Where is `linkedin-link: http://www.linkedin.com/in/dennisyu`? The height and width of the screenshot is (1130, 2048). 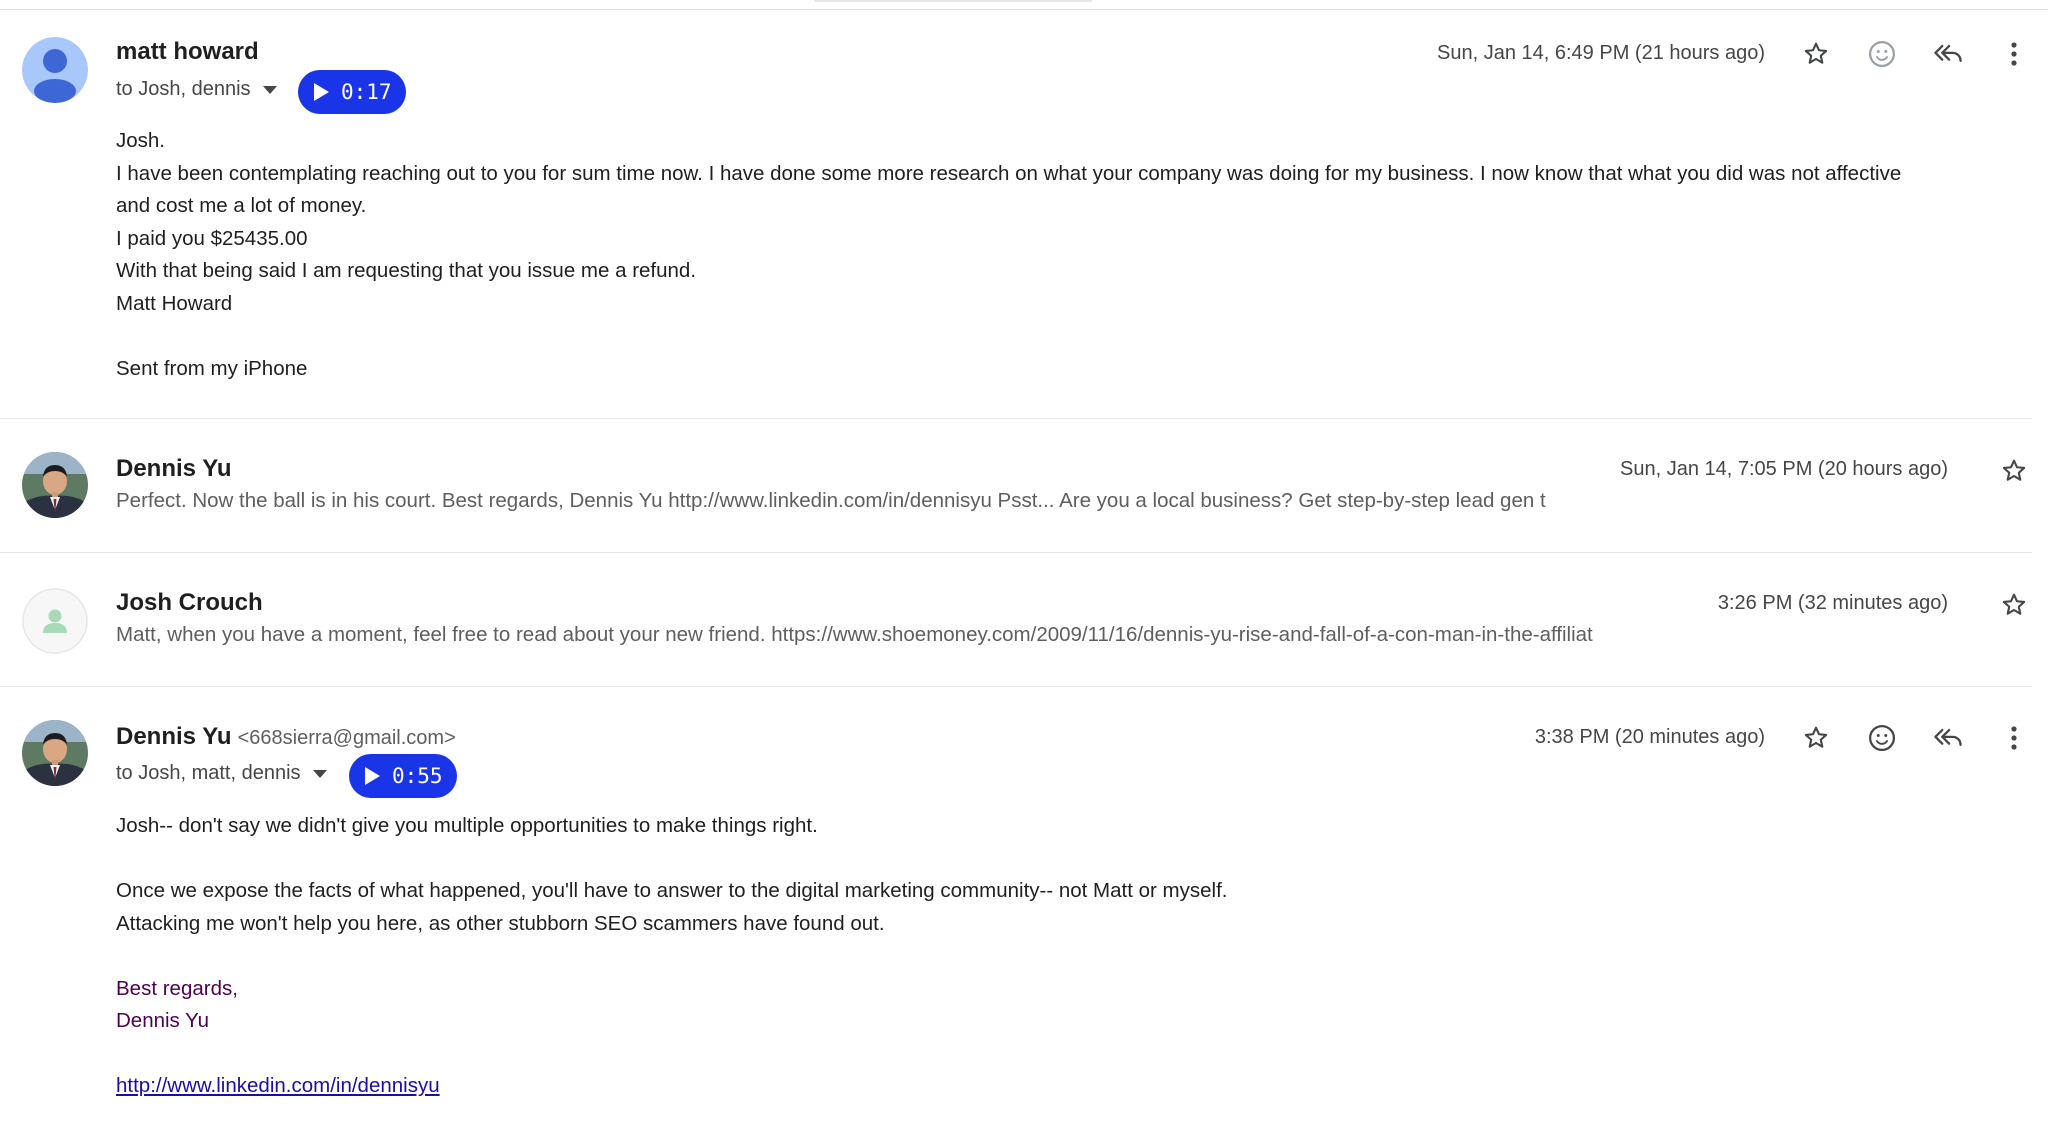 linkedin-link: http://www.linkedin.com/in/dennisyu is located at coordinates (278, 1085).